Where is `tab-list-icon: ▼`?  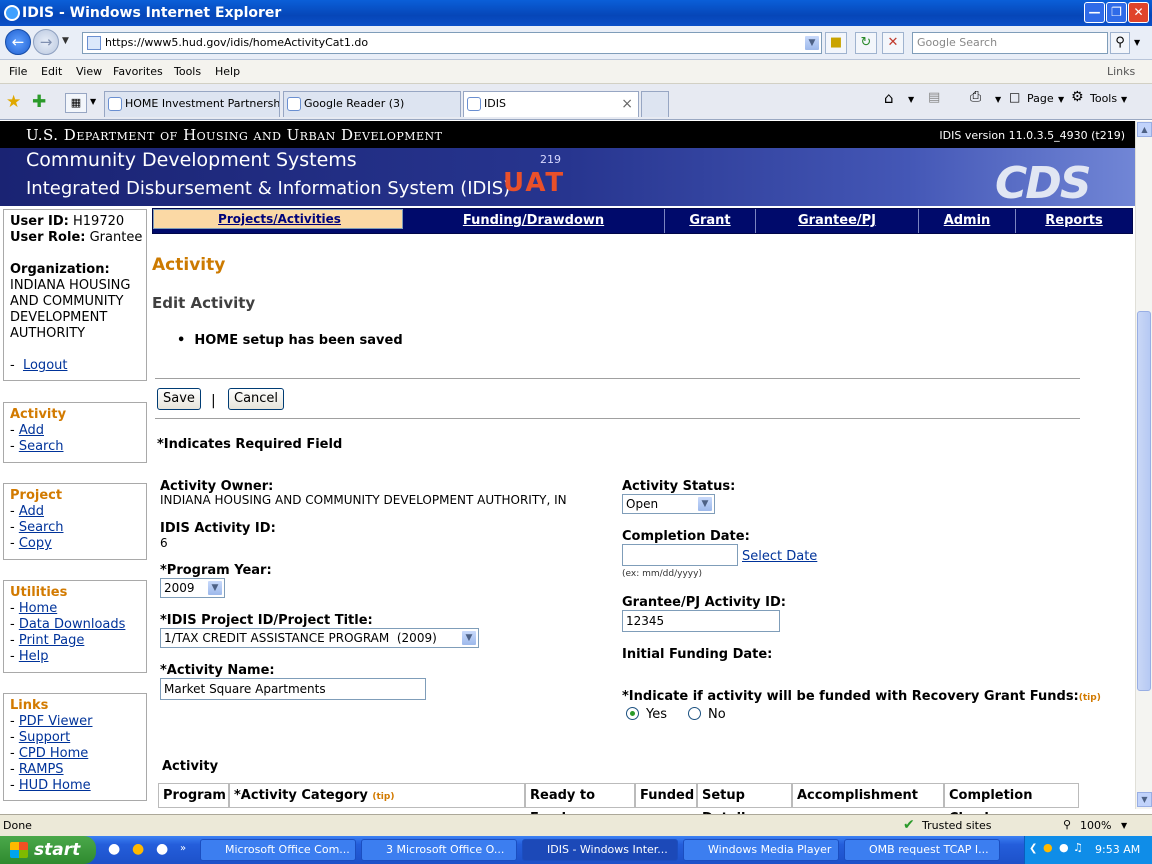 tab-list-icon: ▼ is located at coordinates (93, 101).